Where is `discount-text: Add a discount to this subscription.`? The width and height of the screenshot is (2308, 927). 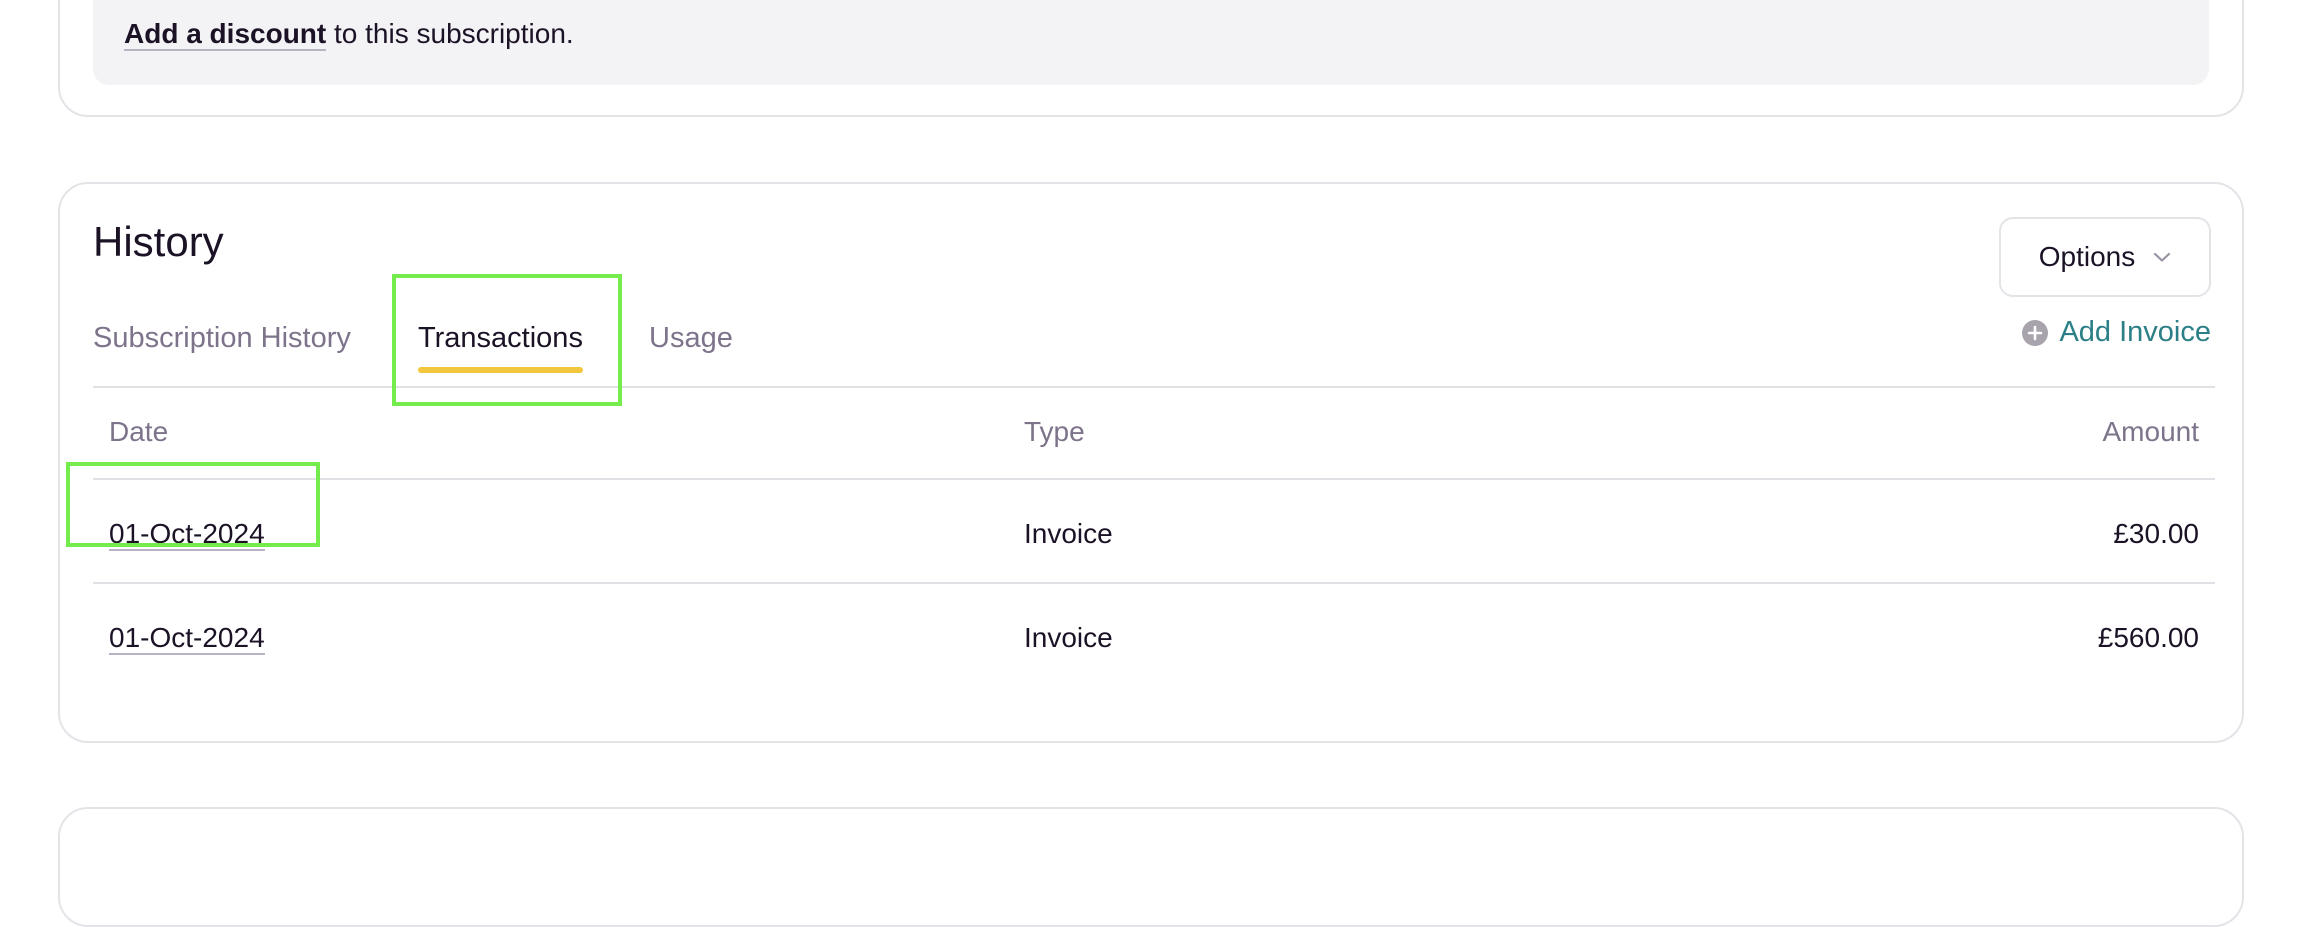 discount-text: Add a discount to this subscription. is located at coordinates (349, 34).